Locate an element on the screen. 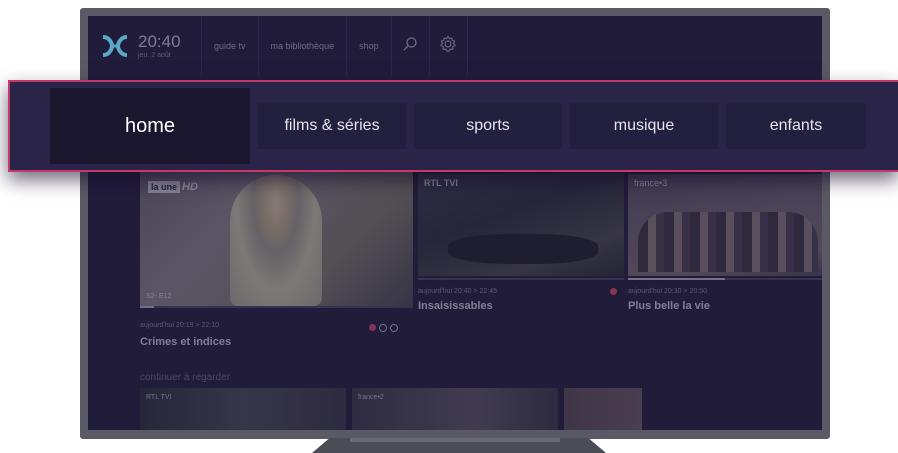  channel-logo: france•3 is located at coordinates (651, 183).